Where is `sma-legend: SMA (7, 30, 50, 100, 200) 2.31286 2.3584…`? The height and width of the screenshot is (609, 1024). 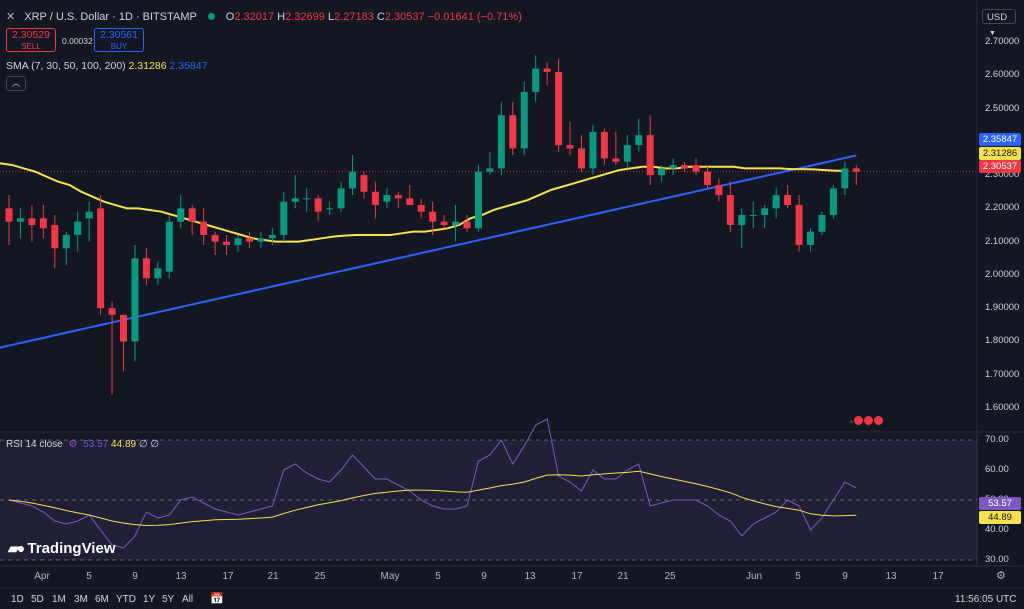
sma-legend: SMA (7, 30, 50, 100, 200) 2.31286 2.3584… is located at coordinates (106, 66).